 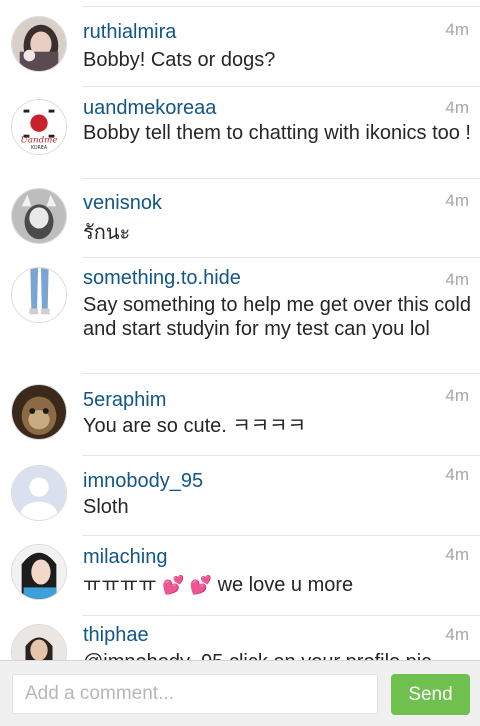 I want to click on comment-text-prefix: ㅠㅠㅠㅠ, so click(x=120, y=585).